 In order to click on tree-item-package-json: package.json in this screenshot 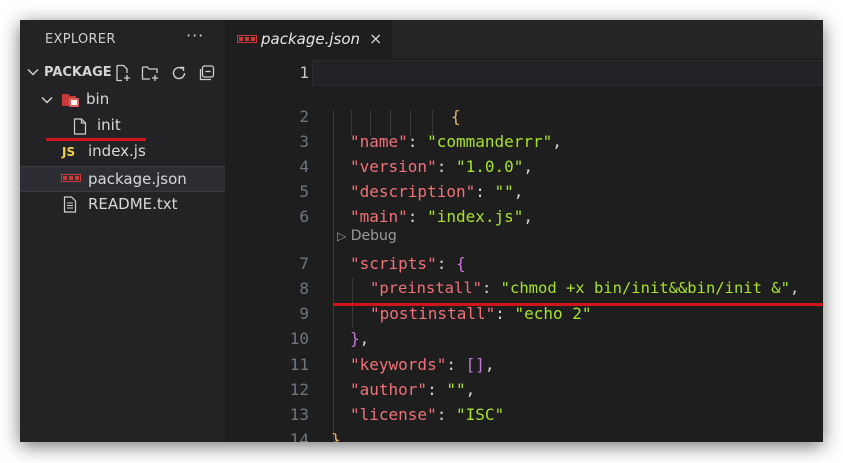, I will do `click(122, 179)`.